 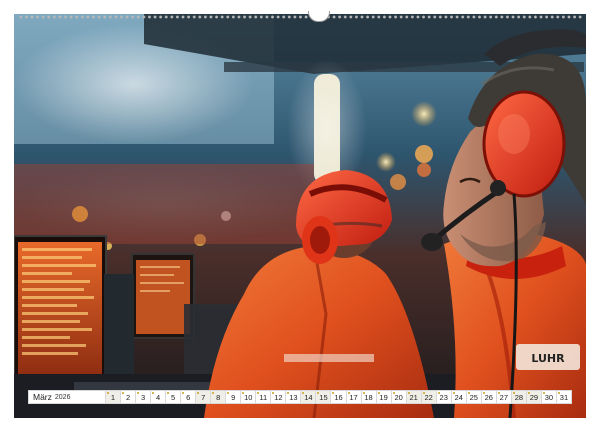 What do you see at coordinates (519, 397) in the screenshot?
I see `day-cell: 28` at bounding box center [519, 397].